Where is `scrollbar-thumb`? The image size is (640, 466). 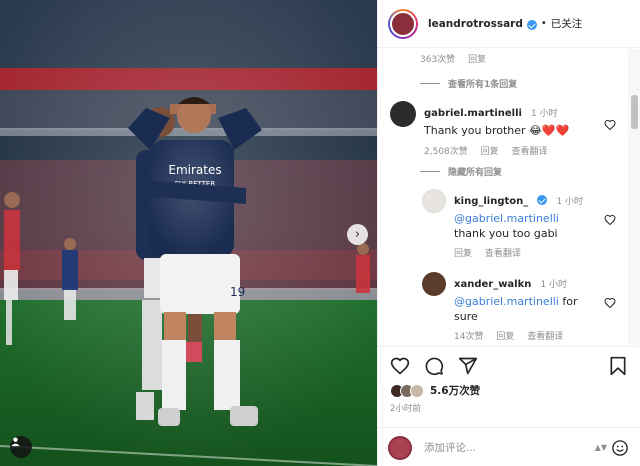 scrollbar-thumb is located at coordinates (634, 112).